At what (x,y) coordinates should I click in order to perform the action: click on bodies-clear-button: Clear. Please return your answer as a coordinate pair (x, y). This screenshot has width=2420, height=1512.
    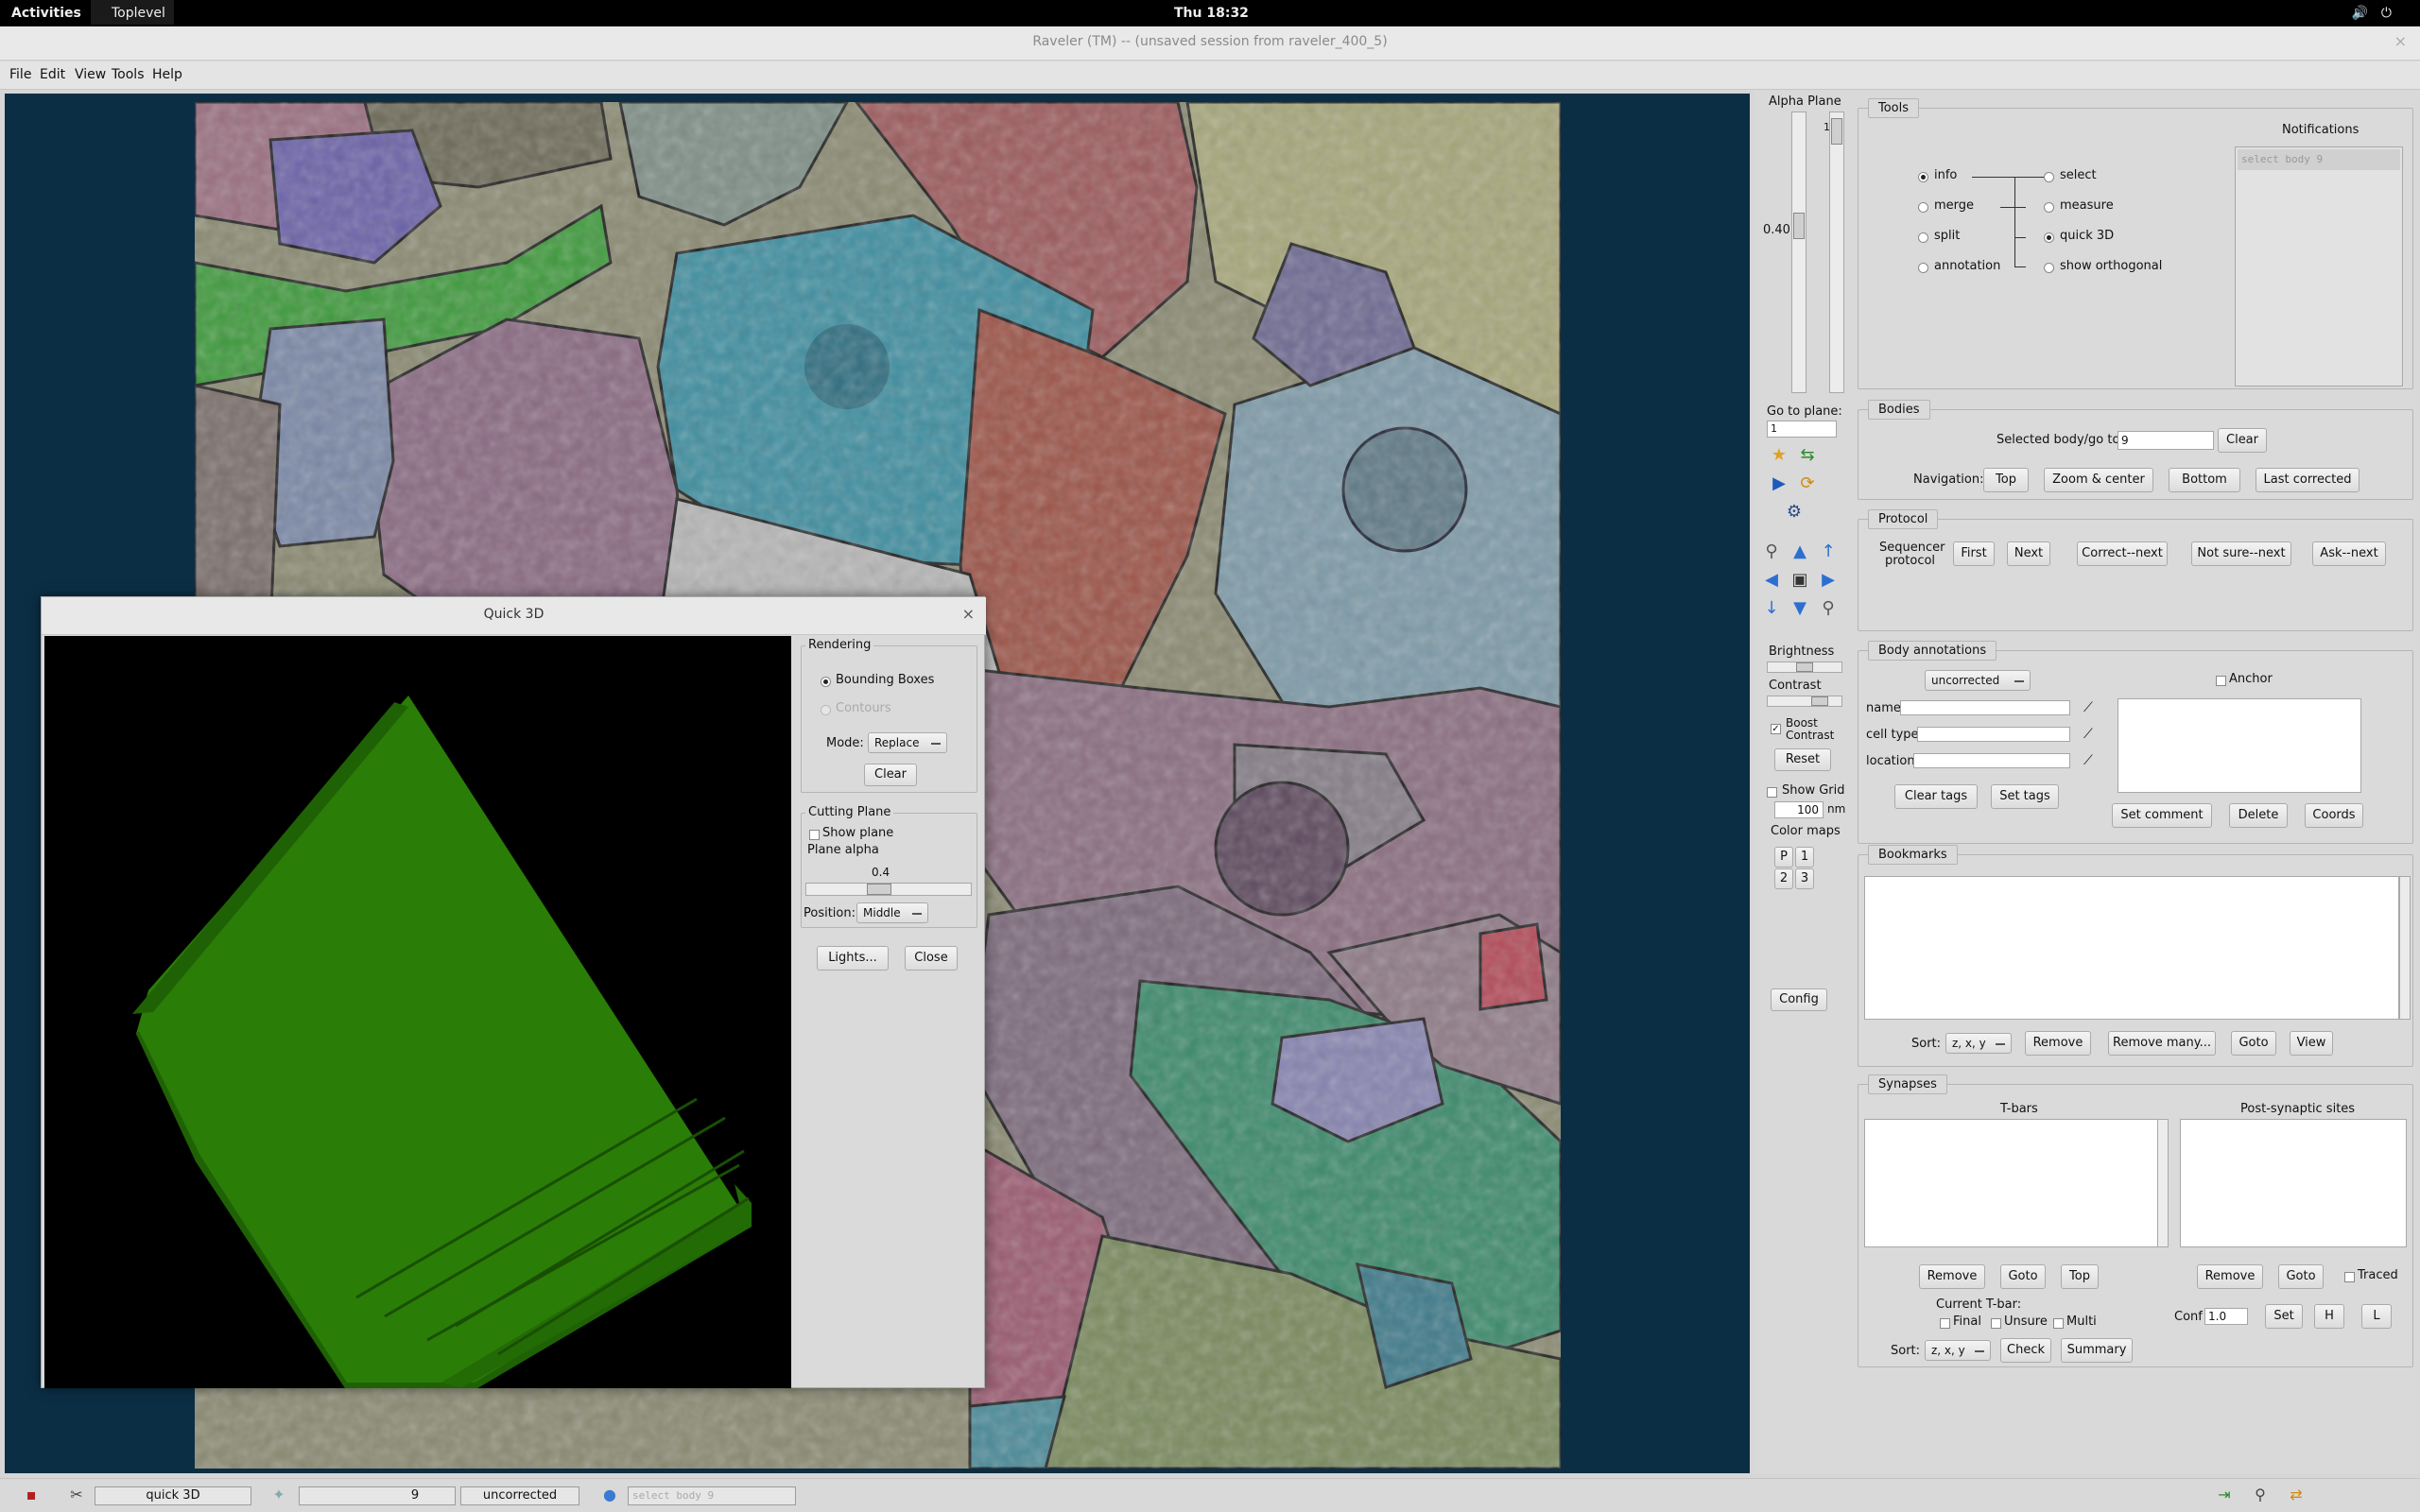
    Looking at the image, I should click on (2242, 440).